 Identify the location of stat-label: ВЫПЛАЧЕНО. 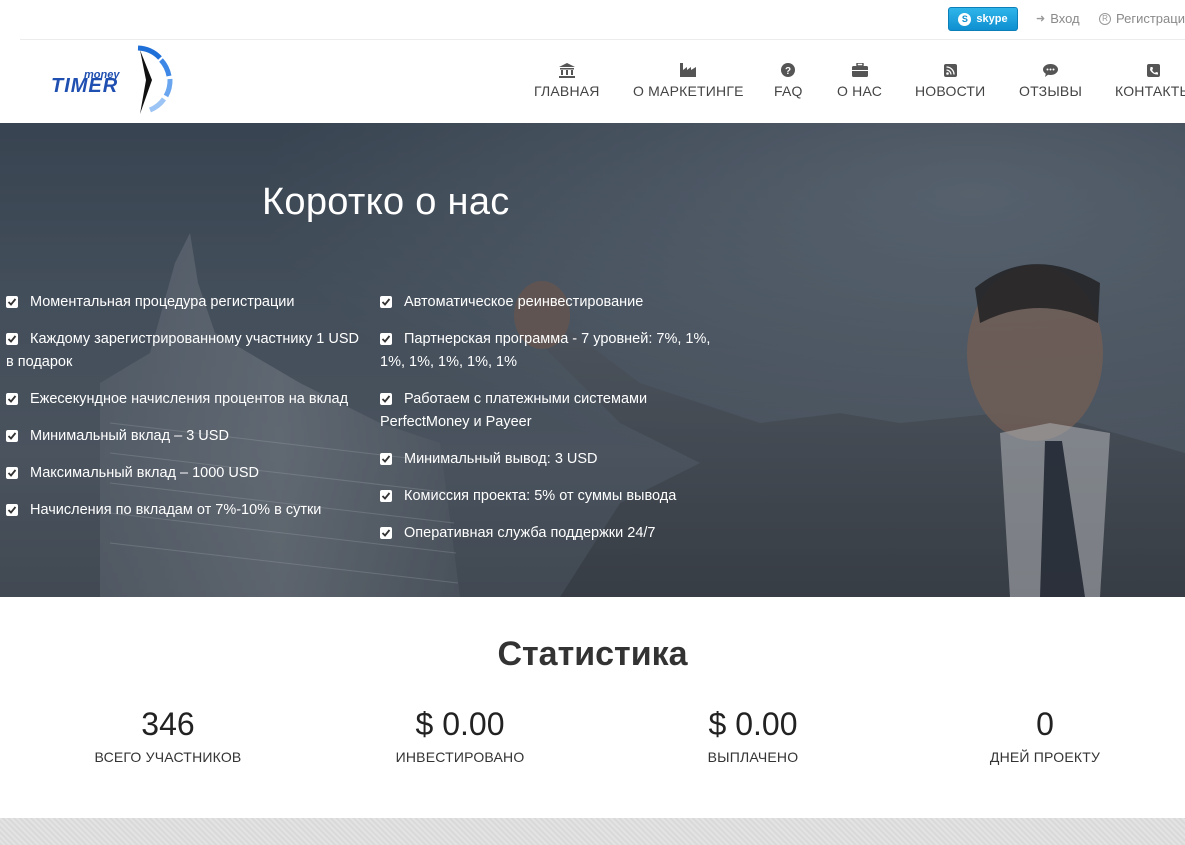
(753, 757).